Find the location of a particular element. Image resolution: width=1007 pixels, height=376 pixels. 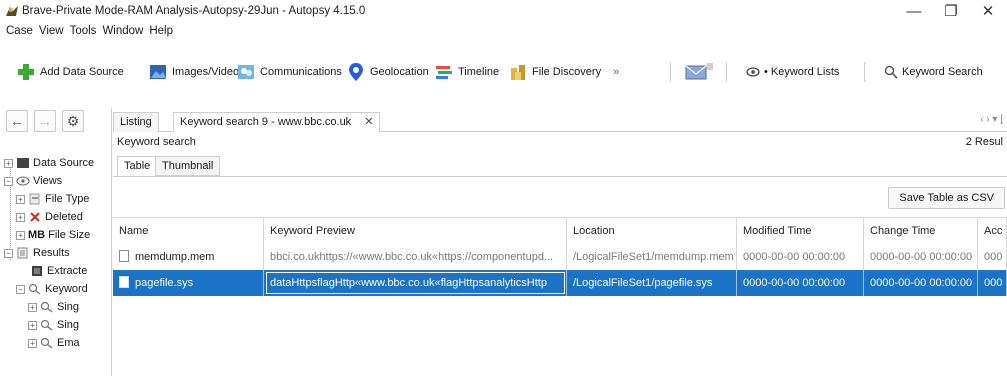

column-header-keyword-preview: Keyword Preview is located at coordinates (415, 231).